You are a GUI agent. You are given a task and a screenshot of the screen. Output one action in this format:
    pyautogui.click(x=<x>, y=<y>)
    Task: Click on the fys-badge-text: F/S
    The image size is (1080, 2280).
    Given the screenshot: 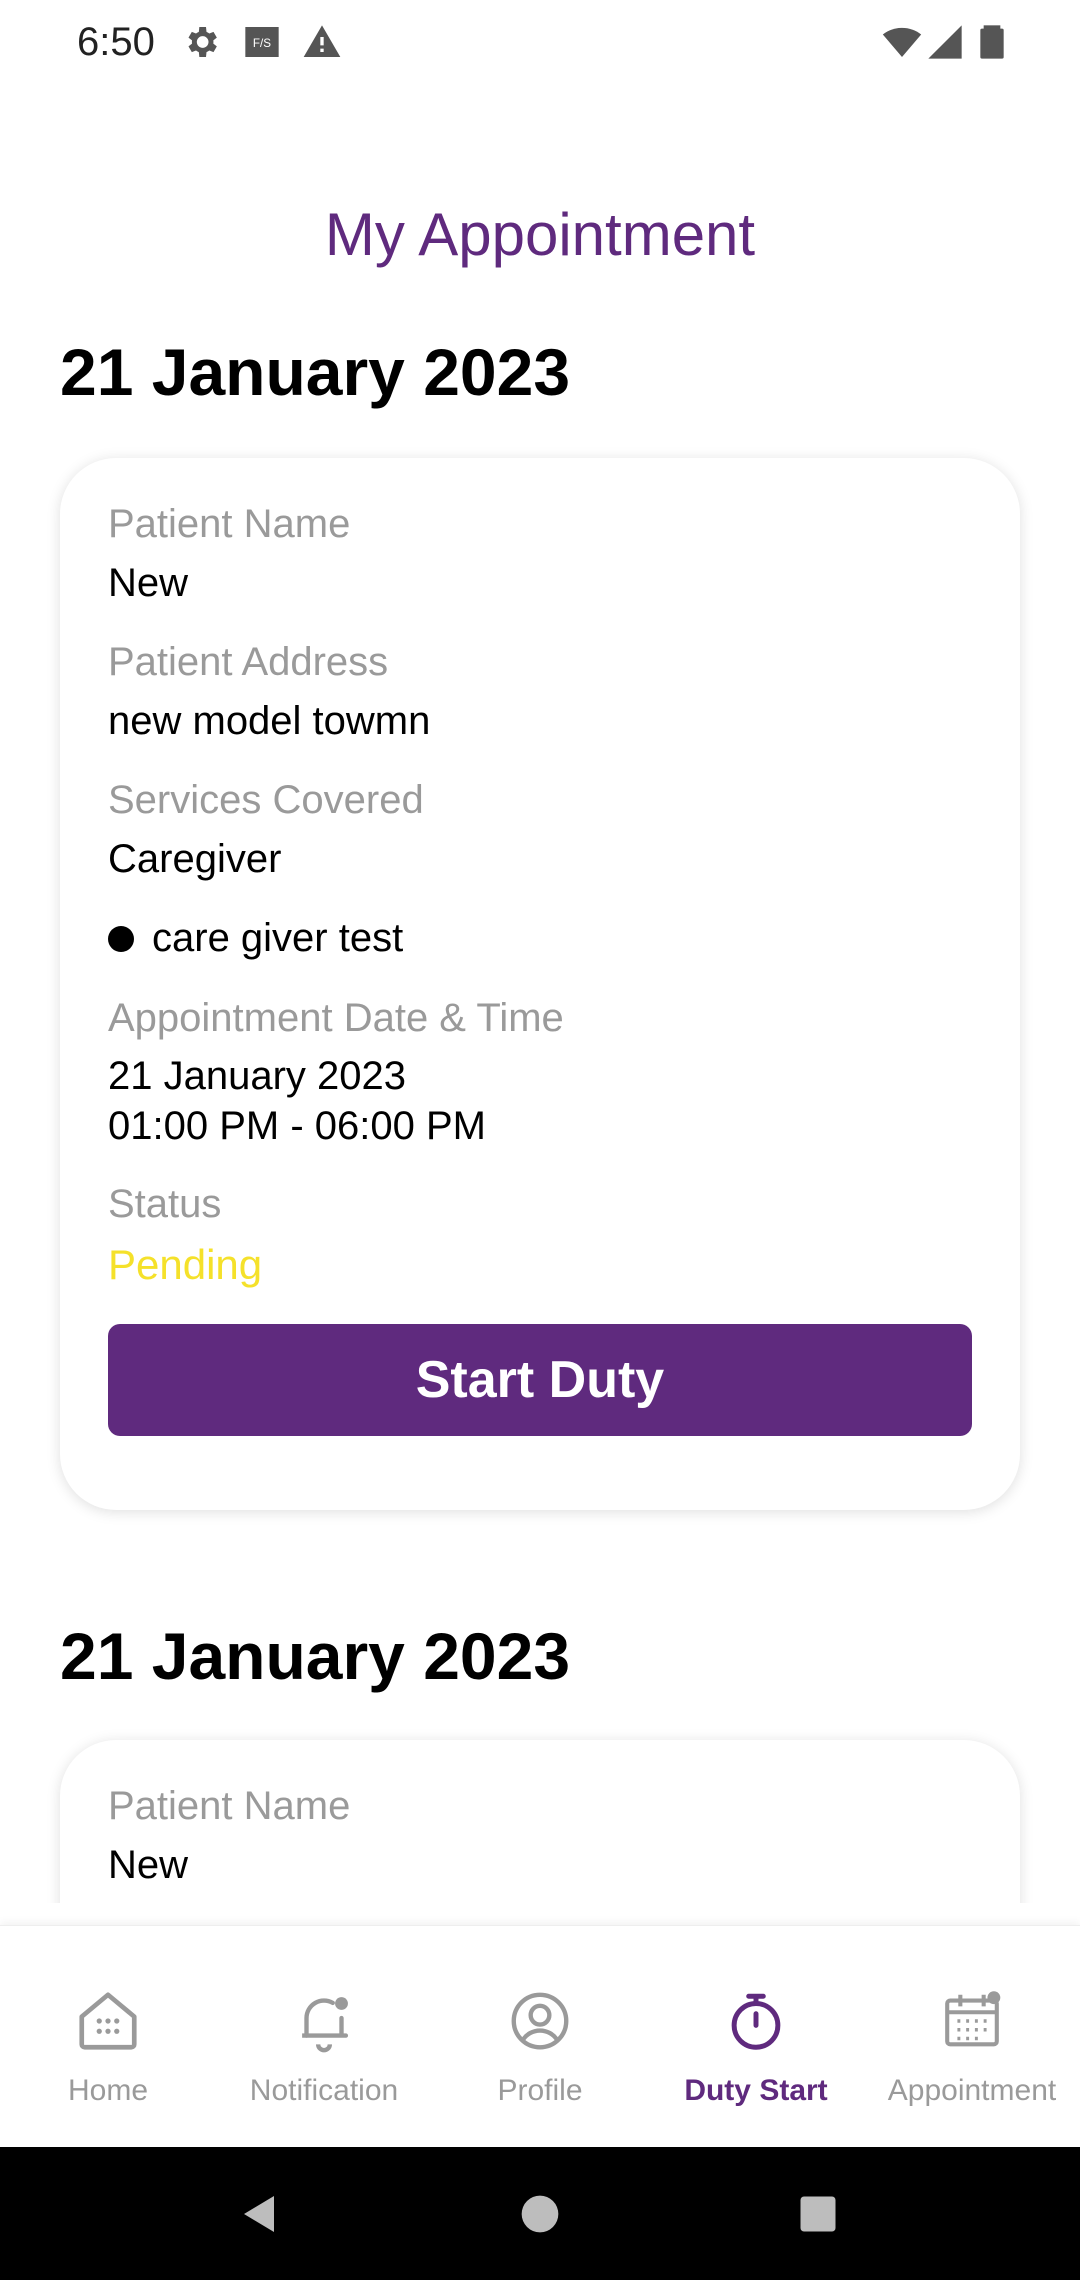 What is the action you would take?
    pyautogui.click(x=262, y=43)
    